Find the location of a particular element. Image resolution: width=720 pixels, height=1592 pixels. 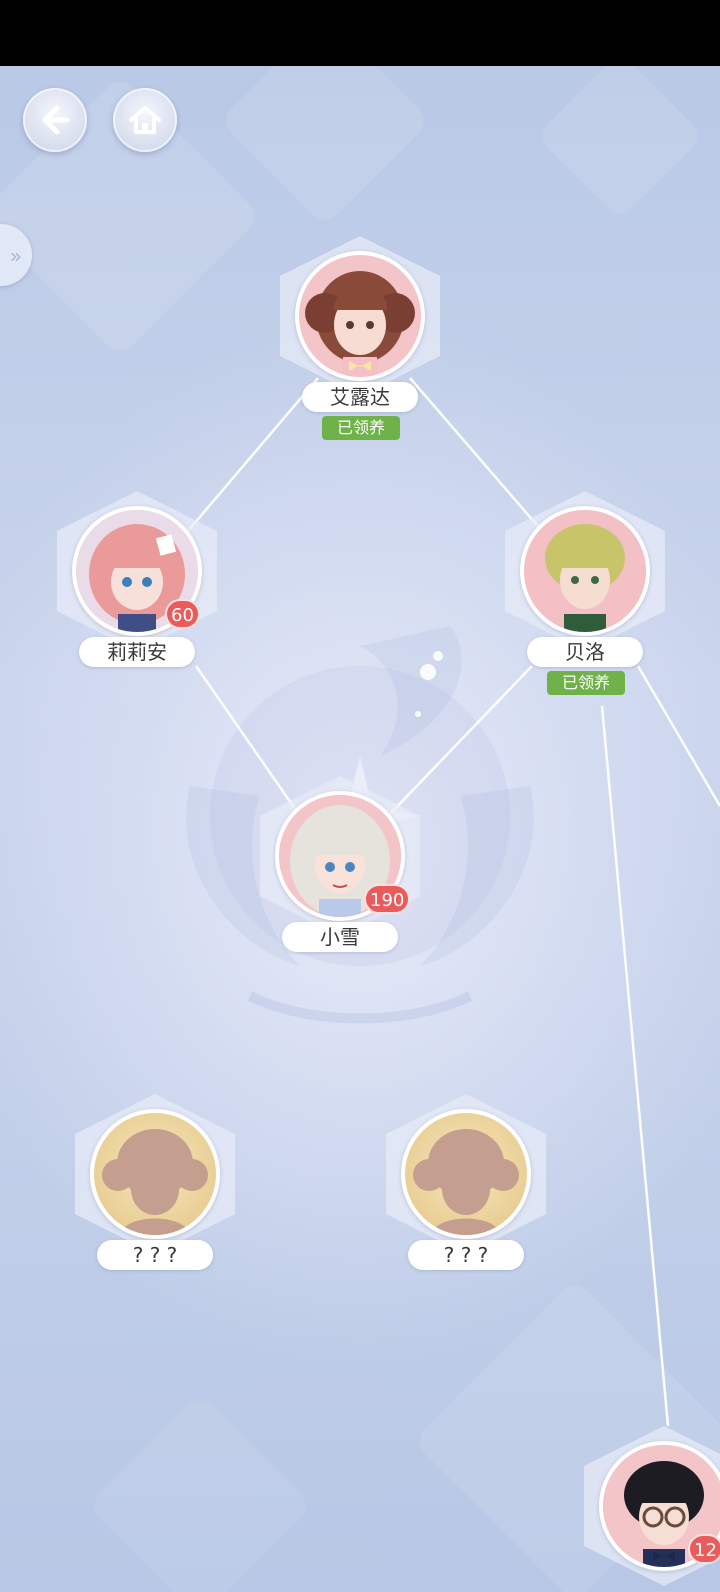

double-chevron-right-icon: » is located at coordinates (15, 256).